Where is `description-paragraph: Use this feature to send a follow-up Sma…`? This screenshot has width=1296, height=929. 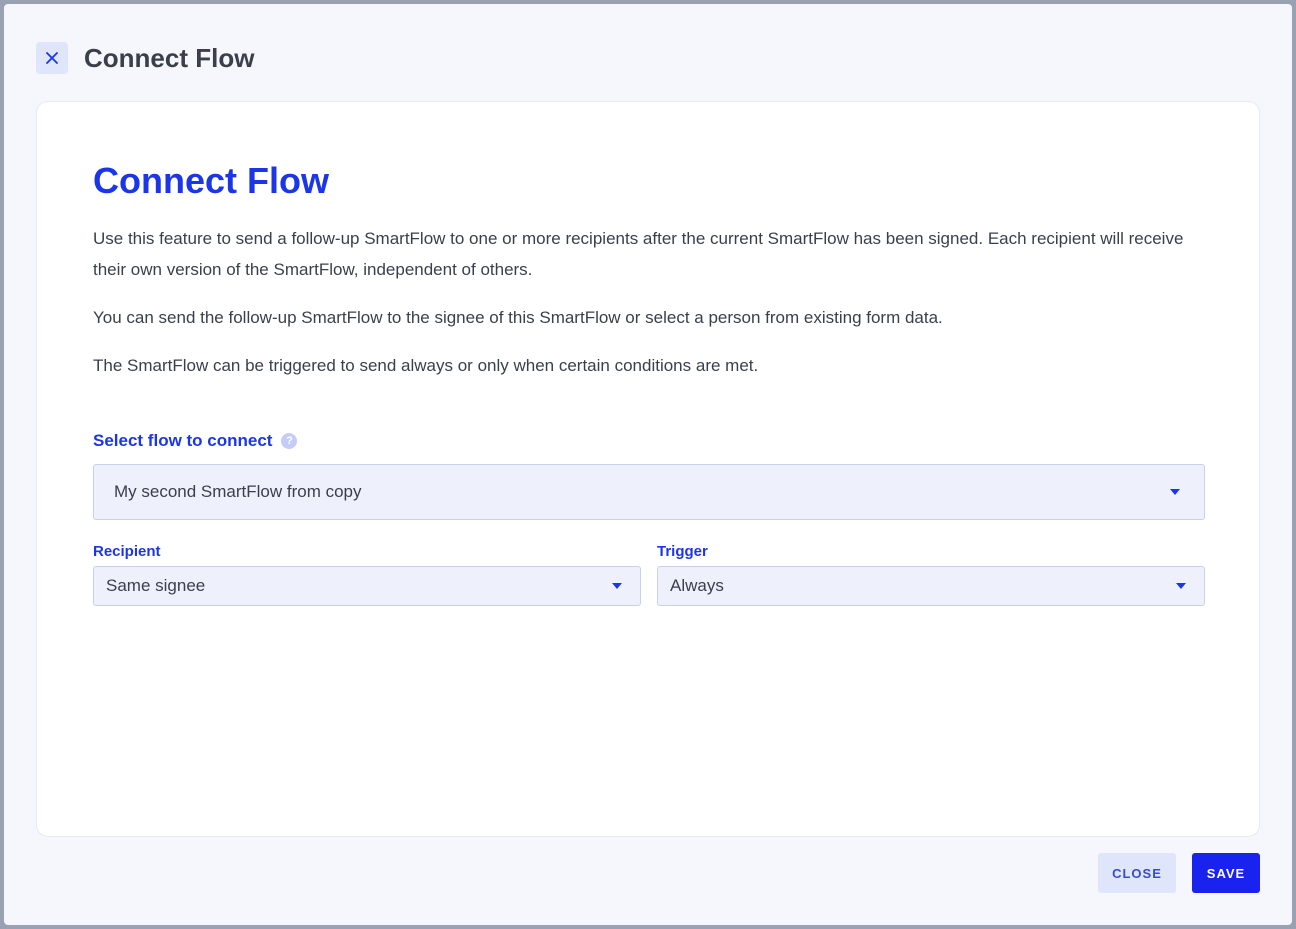
description-paragraph: Use this feature to send a follow-up Sma… is located at coordinates (638, 254).